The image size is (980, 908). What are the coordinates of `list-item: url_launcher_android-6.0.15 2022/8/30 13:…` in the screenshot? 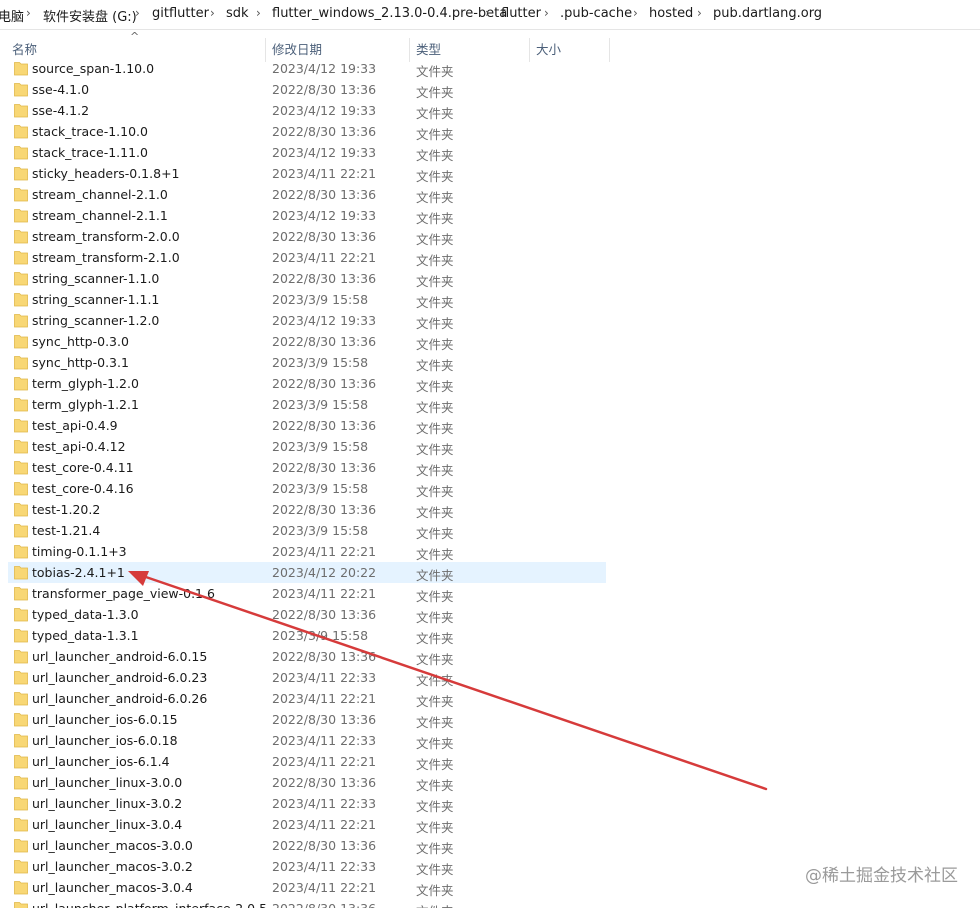 It's located at (307, 656).